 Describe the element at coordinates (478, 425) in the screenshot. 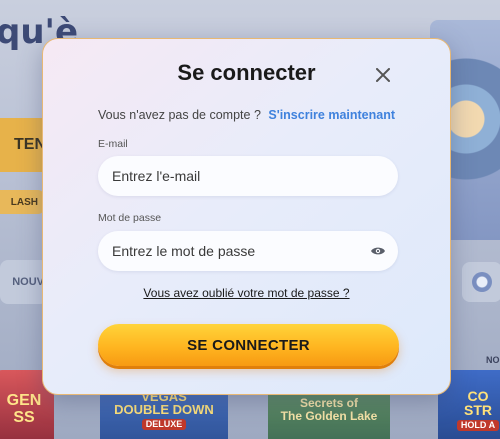

I see `game-badge: HOLD A` at that location.